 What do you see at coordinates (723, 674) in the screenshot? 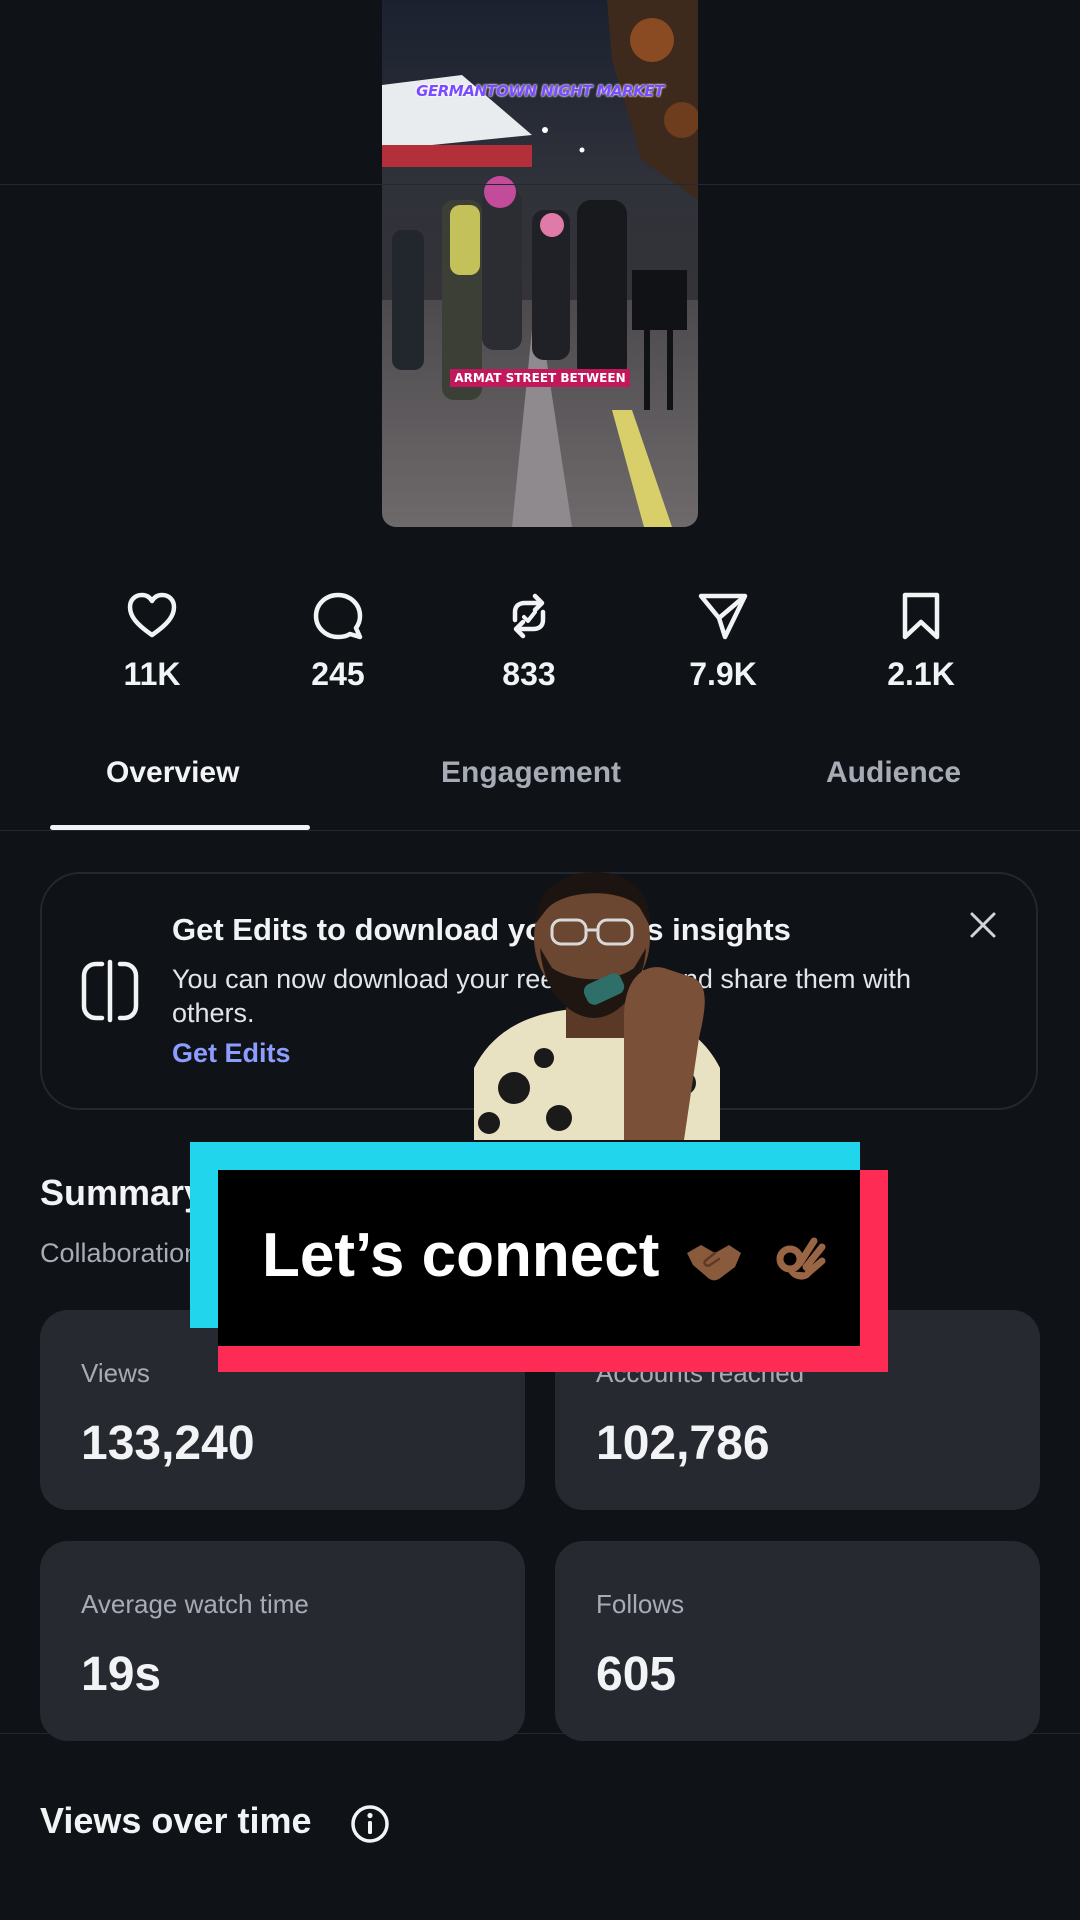
I see `shares-count: 7.9K` at bounding box center [723, 674].